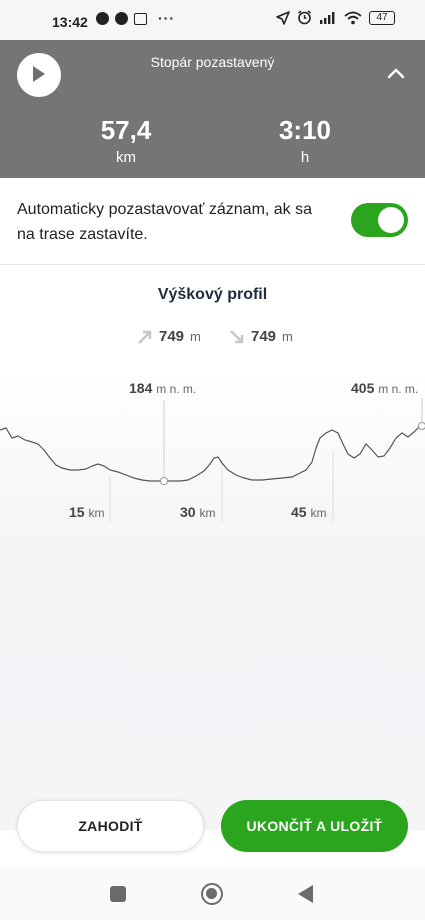 The image size is (425, 920). I want to click on elevation-chart-svg, so click(212, 460).